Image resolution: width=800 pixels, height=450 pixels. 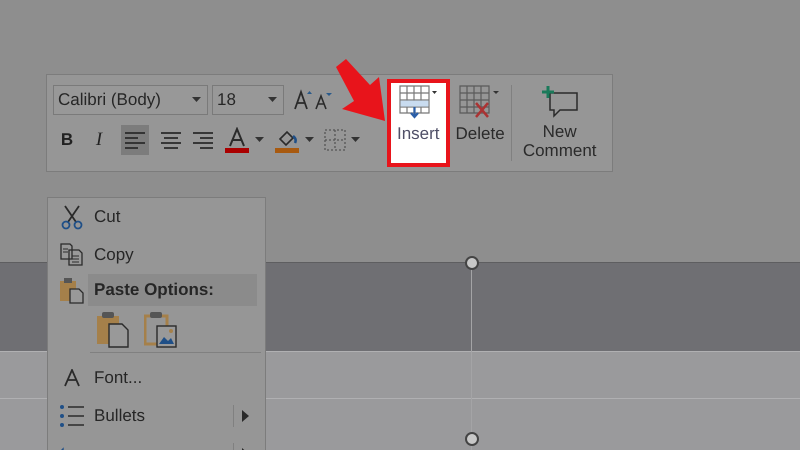 What do you see at coordinates (72, 416) in the screenshot?
I see `bullets-icon` at bounding box center [72, 416].